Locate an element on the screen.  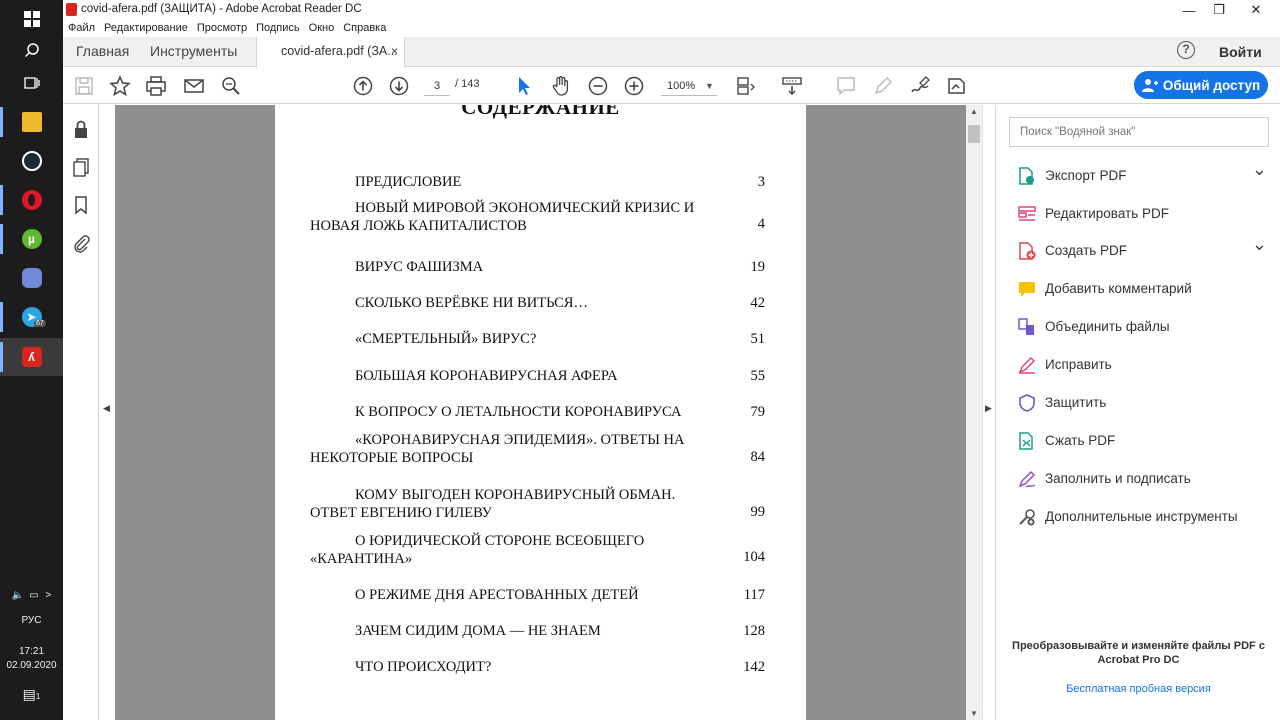
signin-button: Войти is located at coordinates (1240, 52).